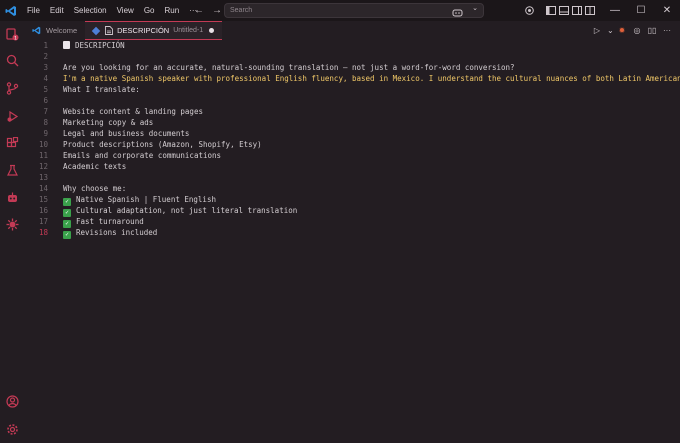 The width and height of the screenshot is (680, 443). What do you see at coordinates (45, 45) in the screenshot?
I see `line-number: 1` at bounding box center [45, 45].